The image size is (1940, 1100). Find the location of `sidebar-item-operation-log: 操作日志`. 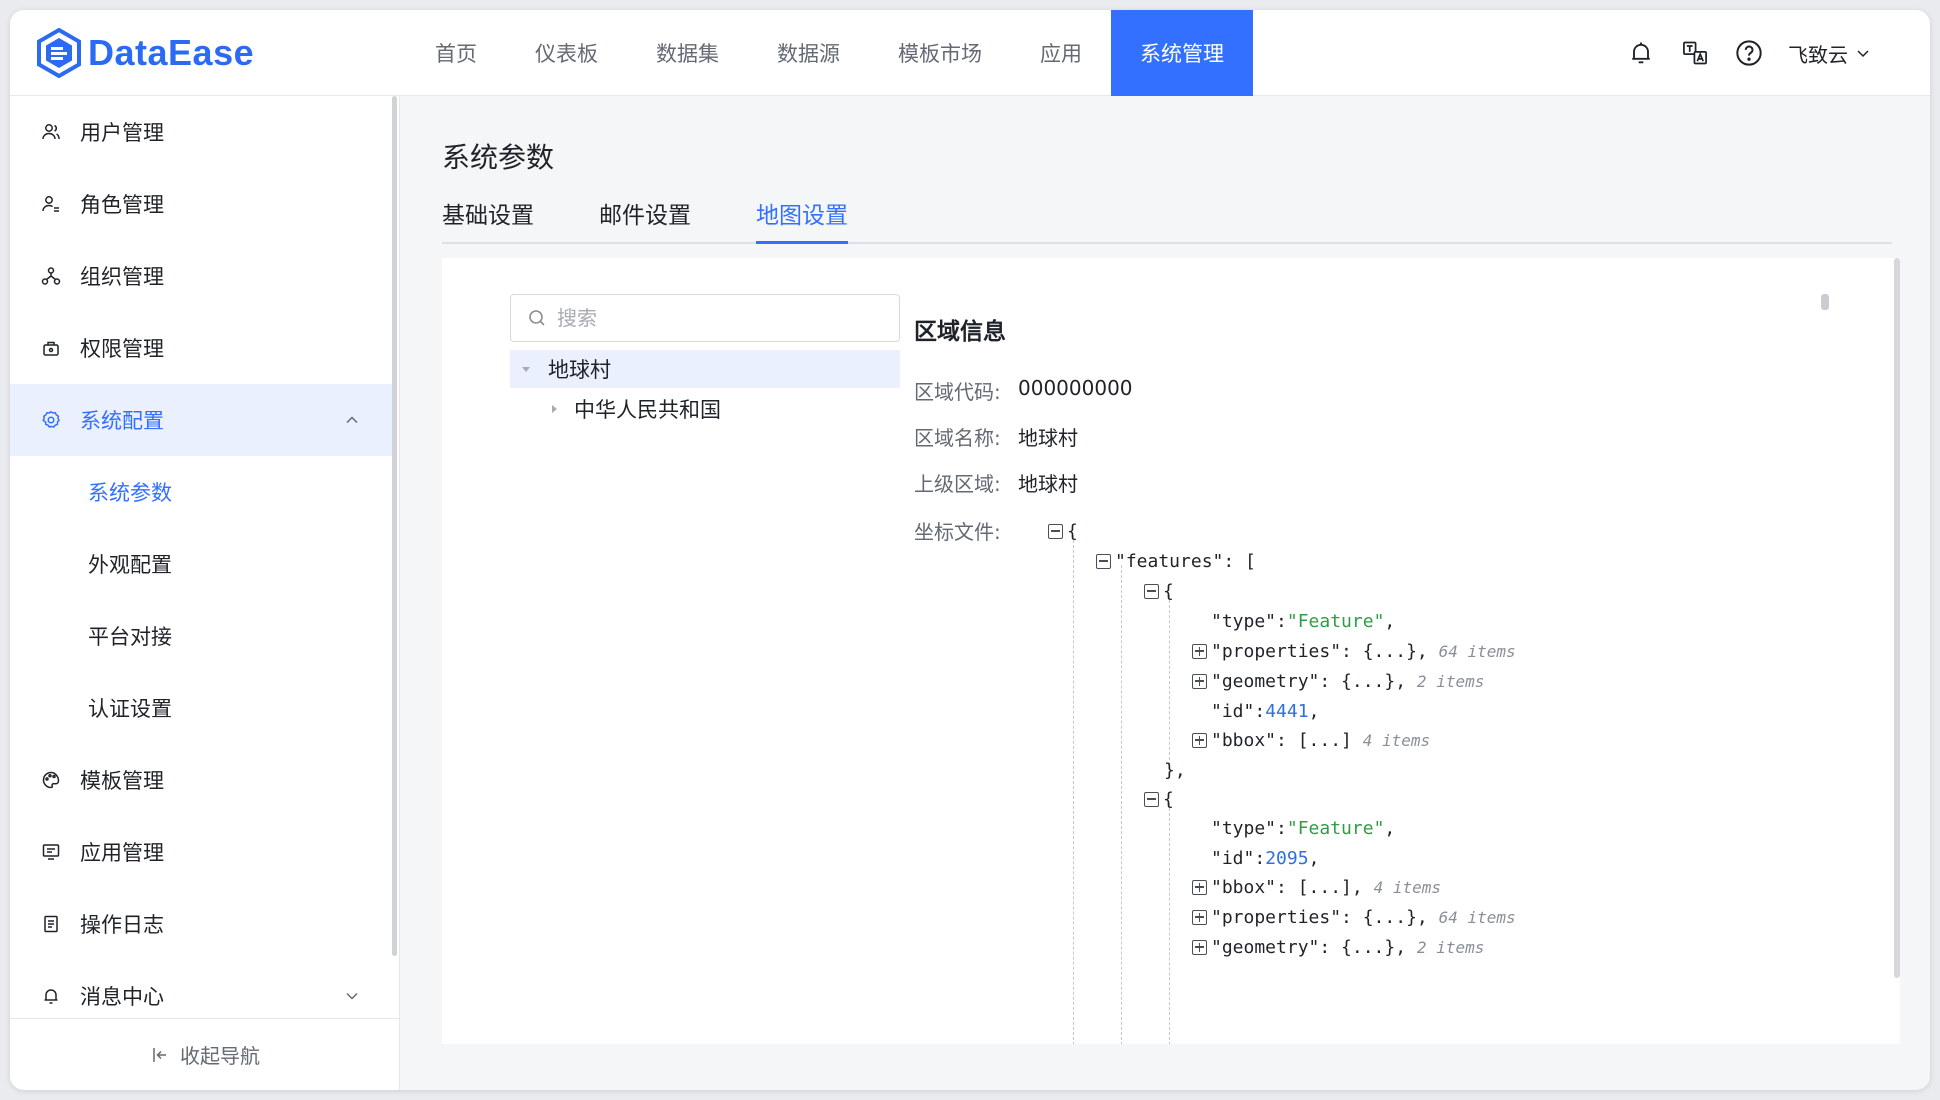

sidebar-item-operation-log: 操作日志 is located at coordinates (201, 924).